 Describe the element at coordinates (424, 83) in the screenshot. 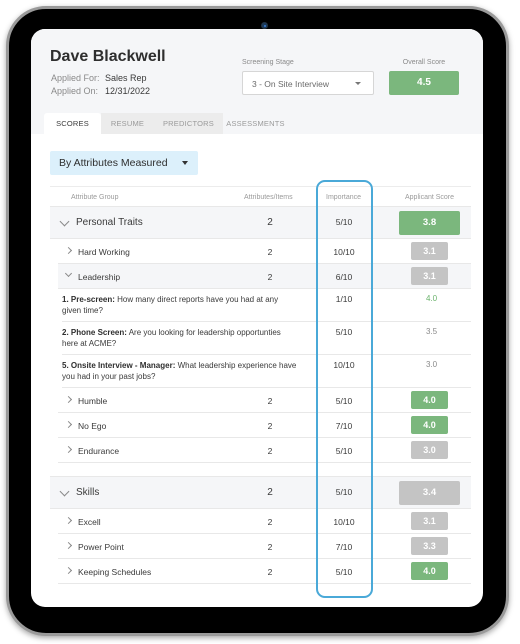

I see `overall-score-badge: 4.5` at that location.